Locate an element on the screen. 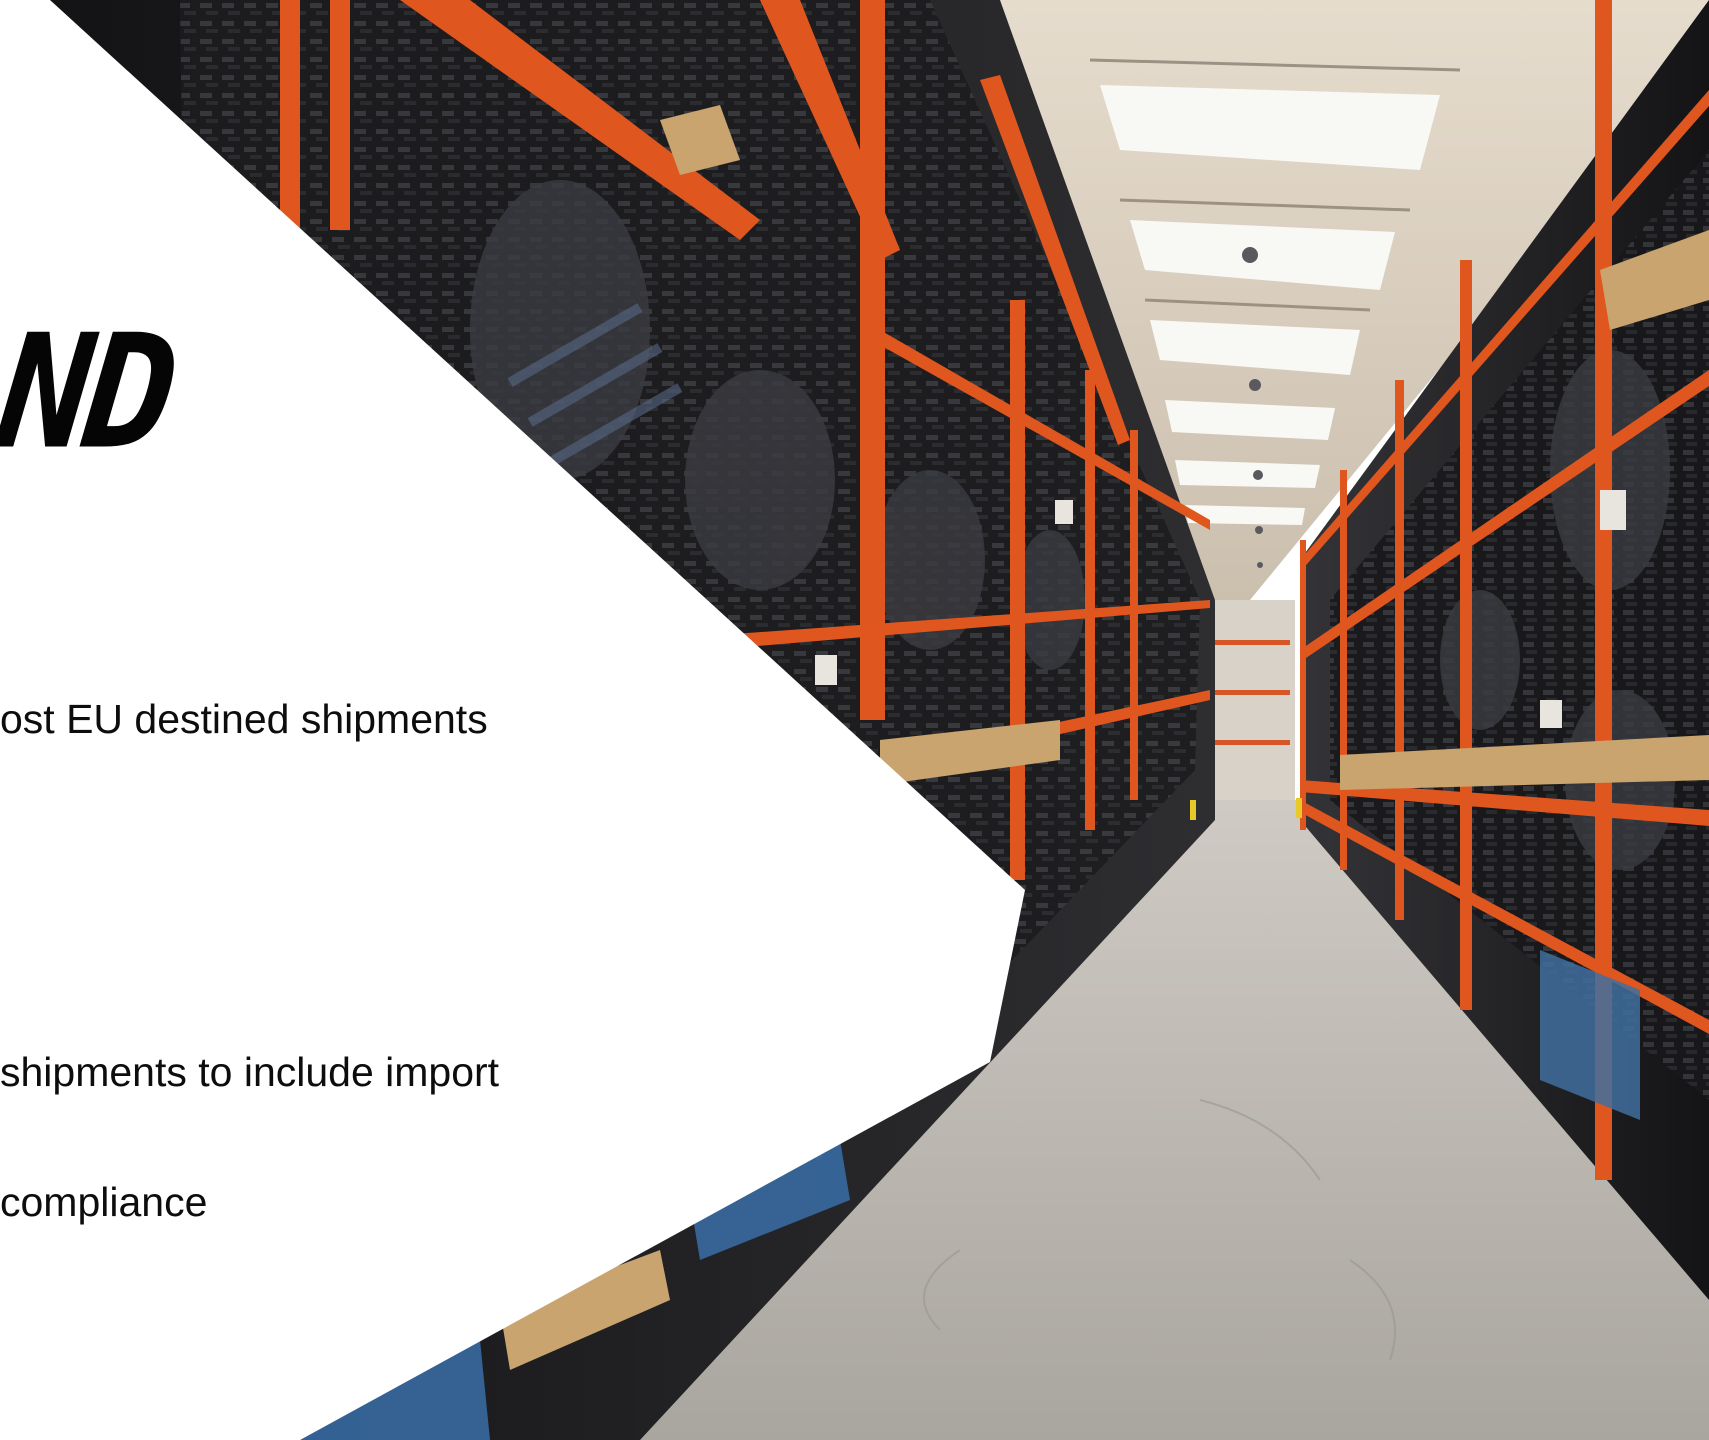 This screenshot has width=1709, height=1440. bullet-text-1: ost EU destined shipments is located at coordinates (244, 719).